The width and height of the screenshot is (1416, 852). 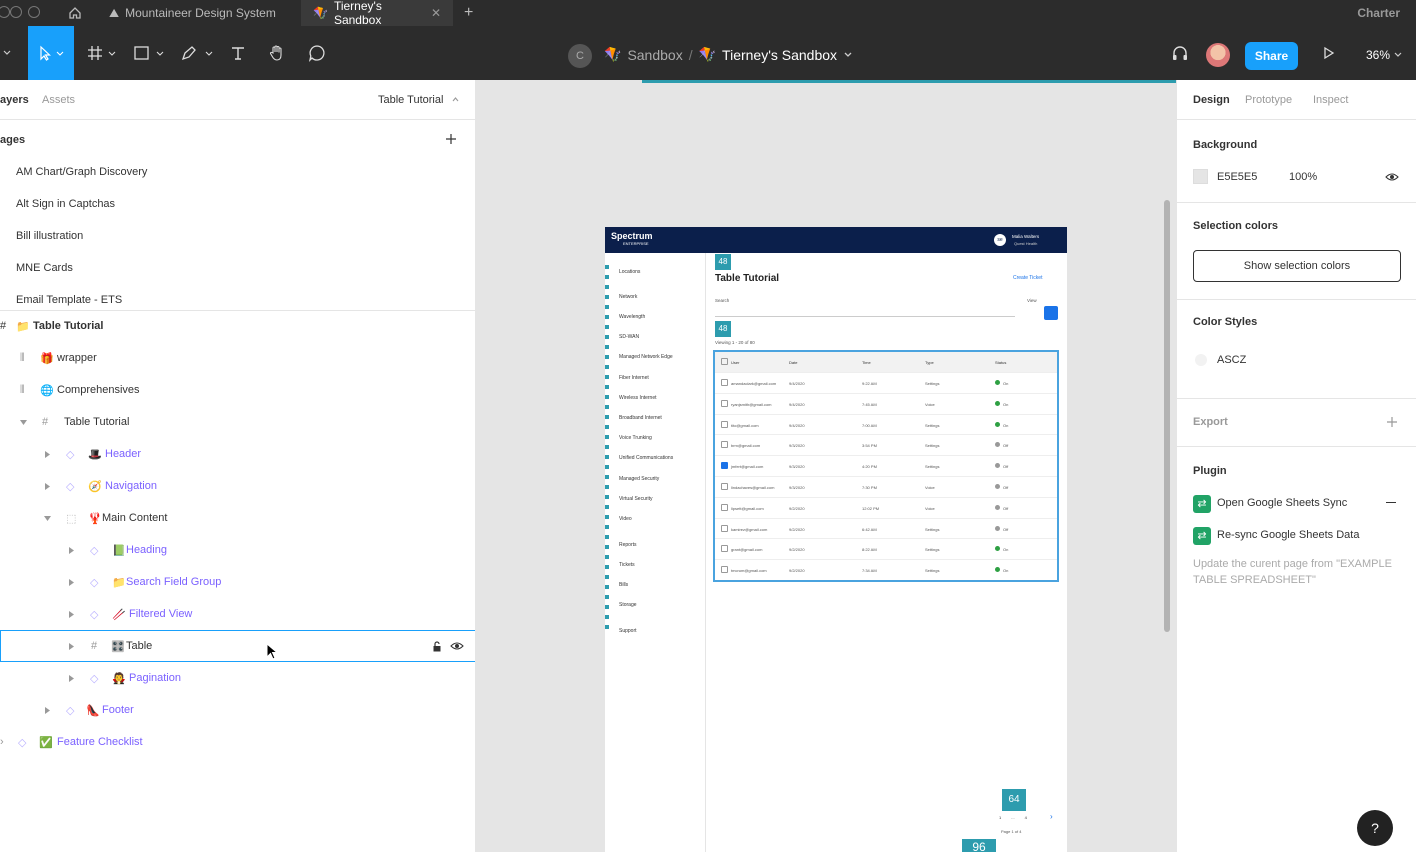 I want to click on status-text: On, so click(x=1006, y=571).